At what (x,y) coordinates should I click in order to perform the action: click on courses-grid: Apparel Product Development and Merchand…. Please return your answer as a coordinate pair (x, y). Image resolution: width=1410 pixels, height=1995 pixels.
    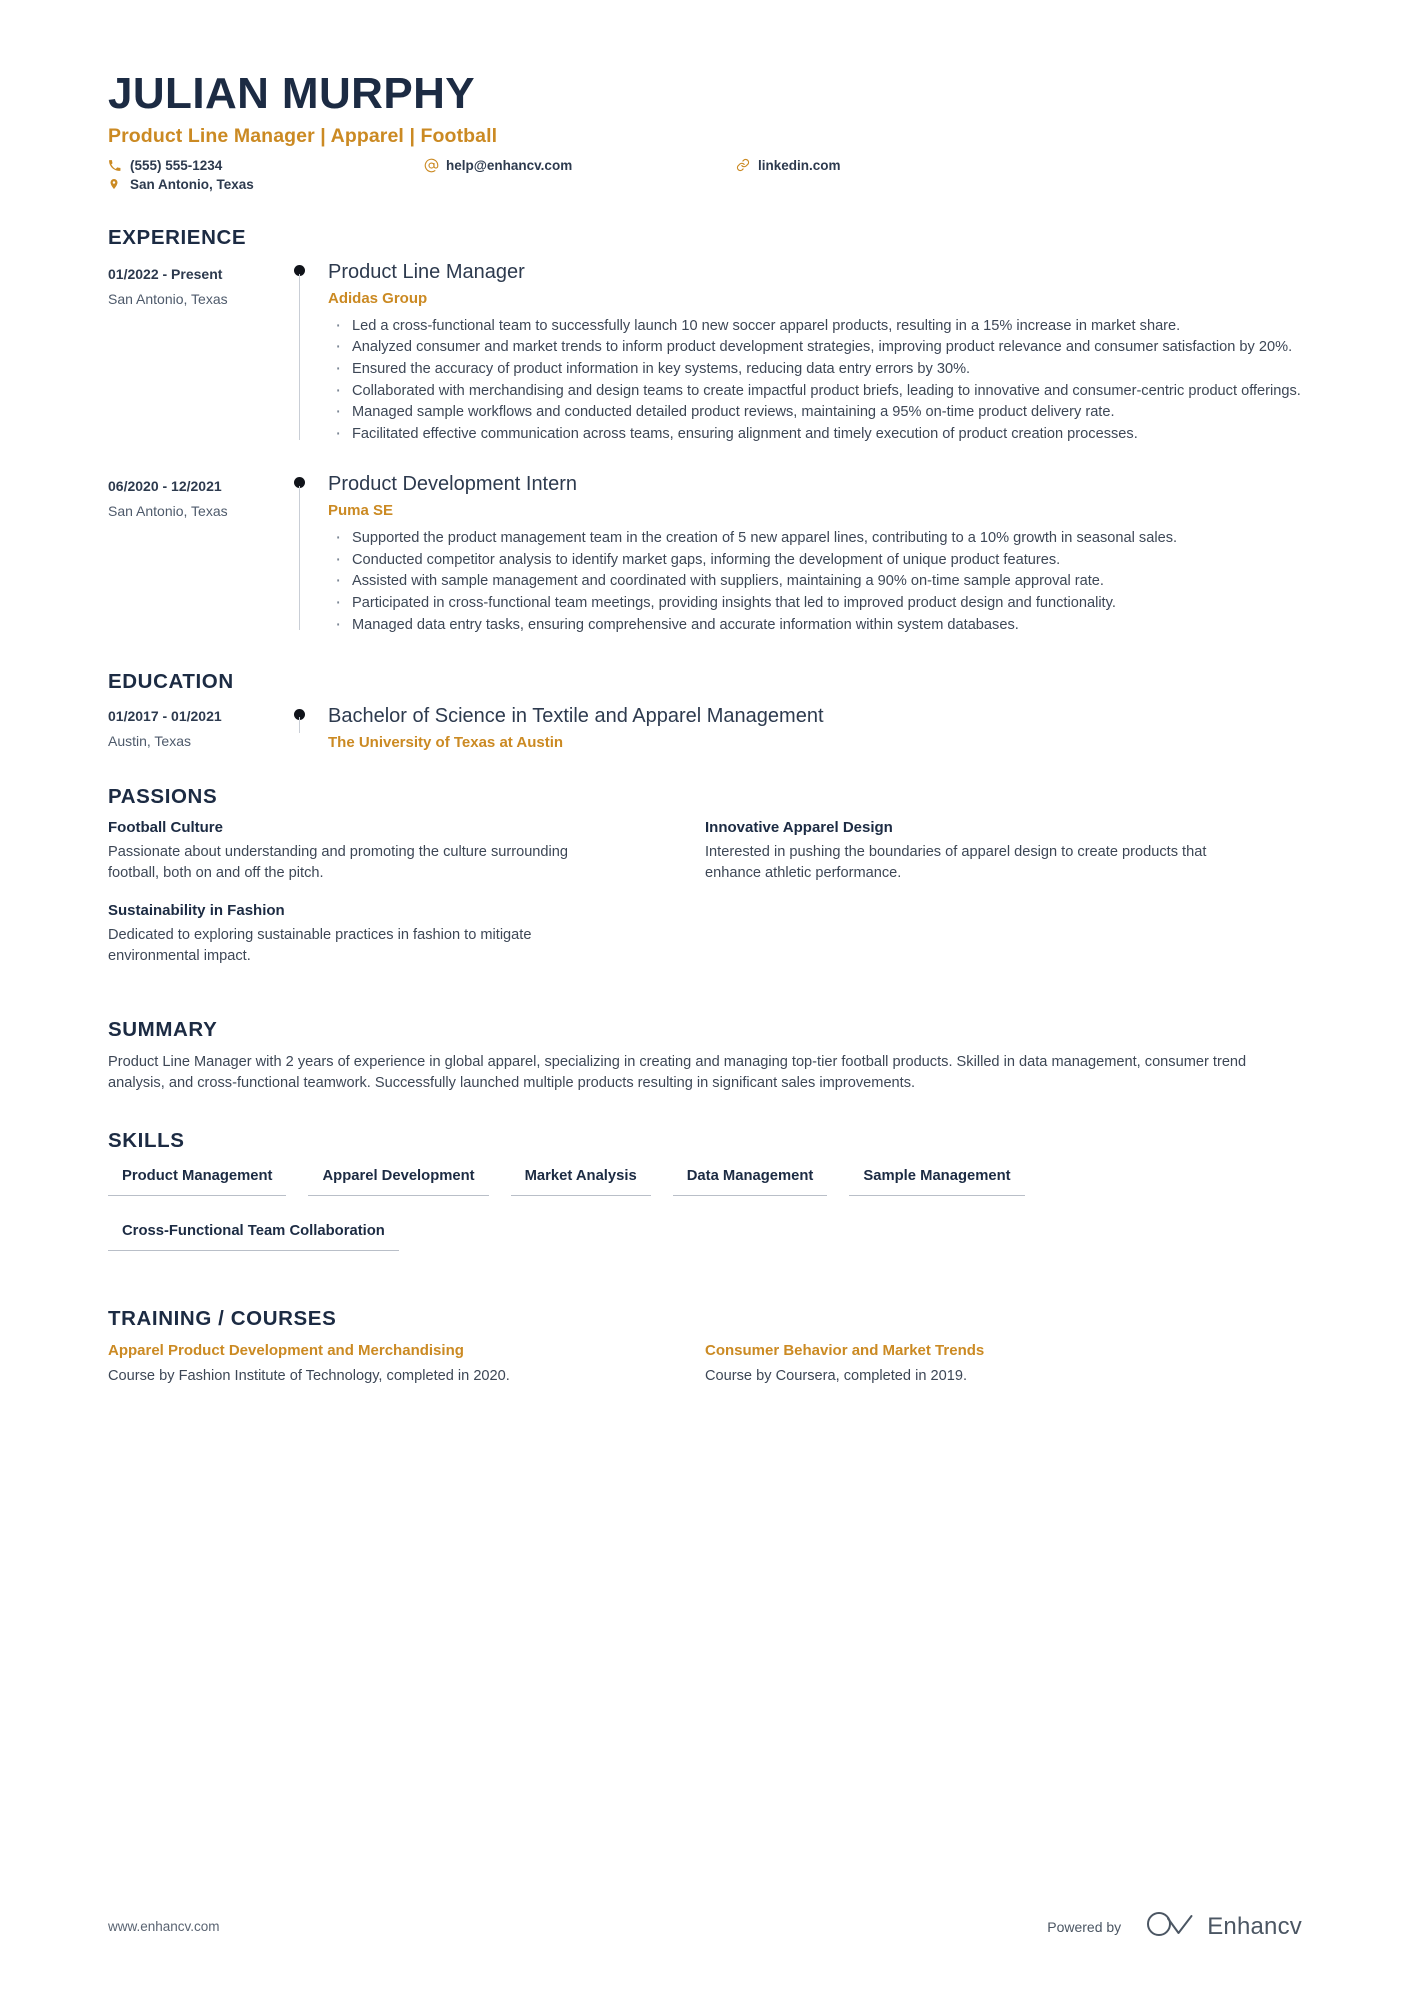
    Looking at the image, I should click on (705, 1373).